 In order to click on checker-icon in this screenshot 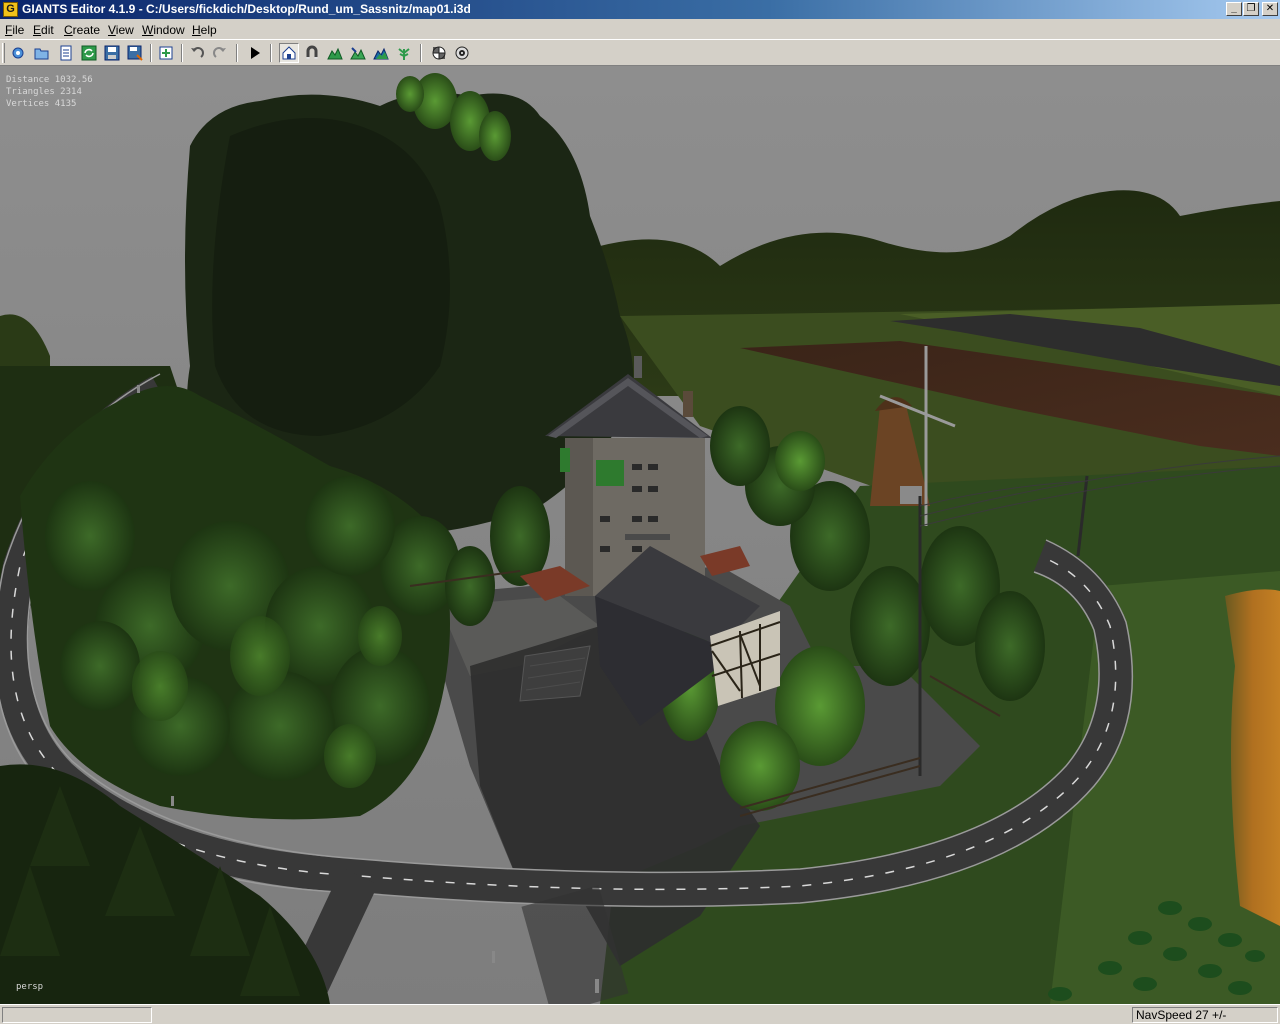, I will do `click(439, 53)`.